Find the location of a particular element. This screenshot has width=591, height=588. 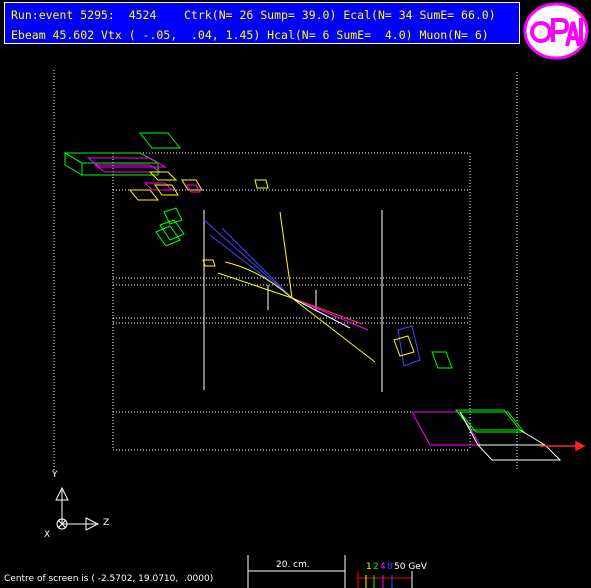

energy-scale-label: 50 GeV is located at coordinates (410, 567).